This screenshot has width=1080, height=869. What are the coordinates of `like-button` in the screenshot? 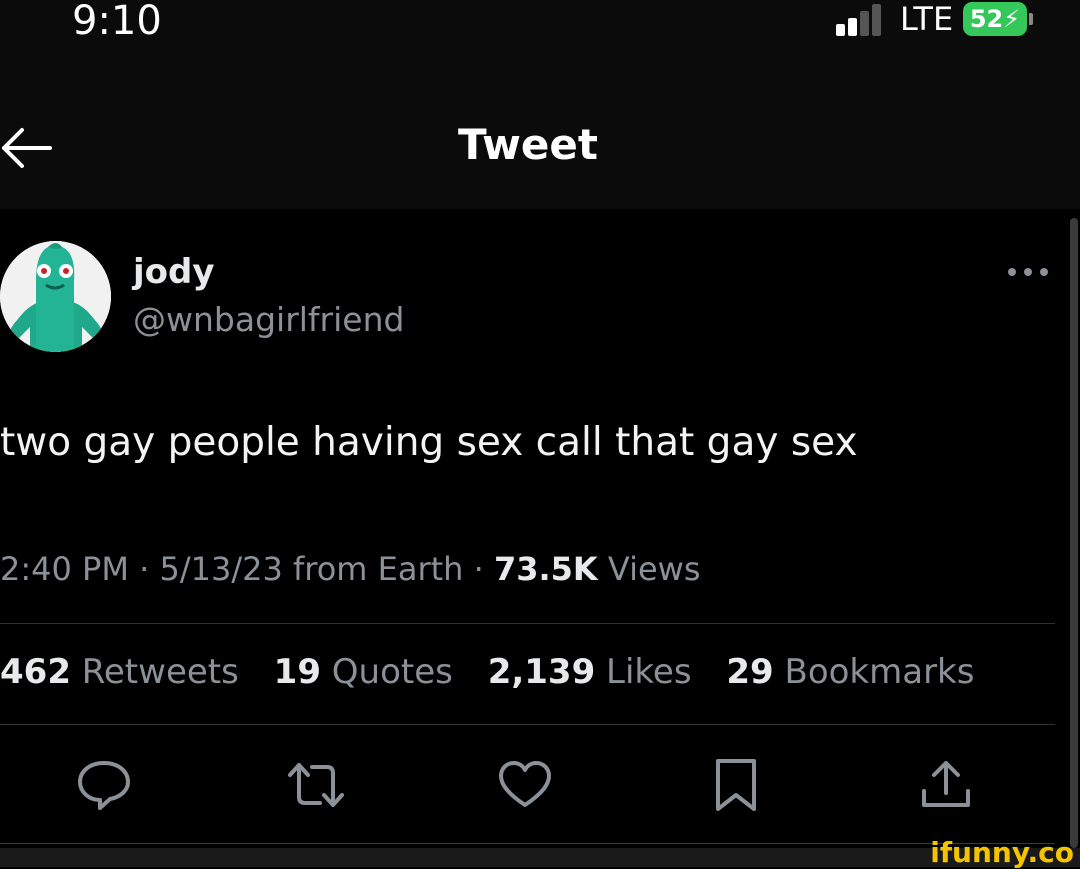 It's located at (525, 785).